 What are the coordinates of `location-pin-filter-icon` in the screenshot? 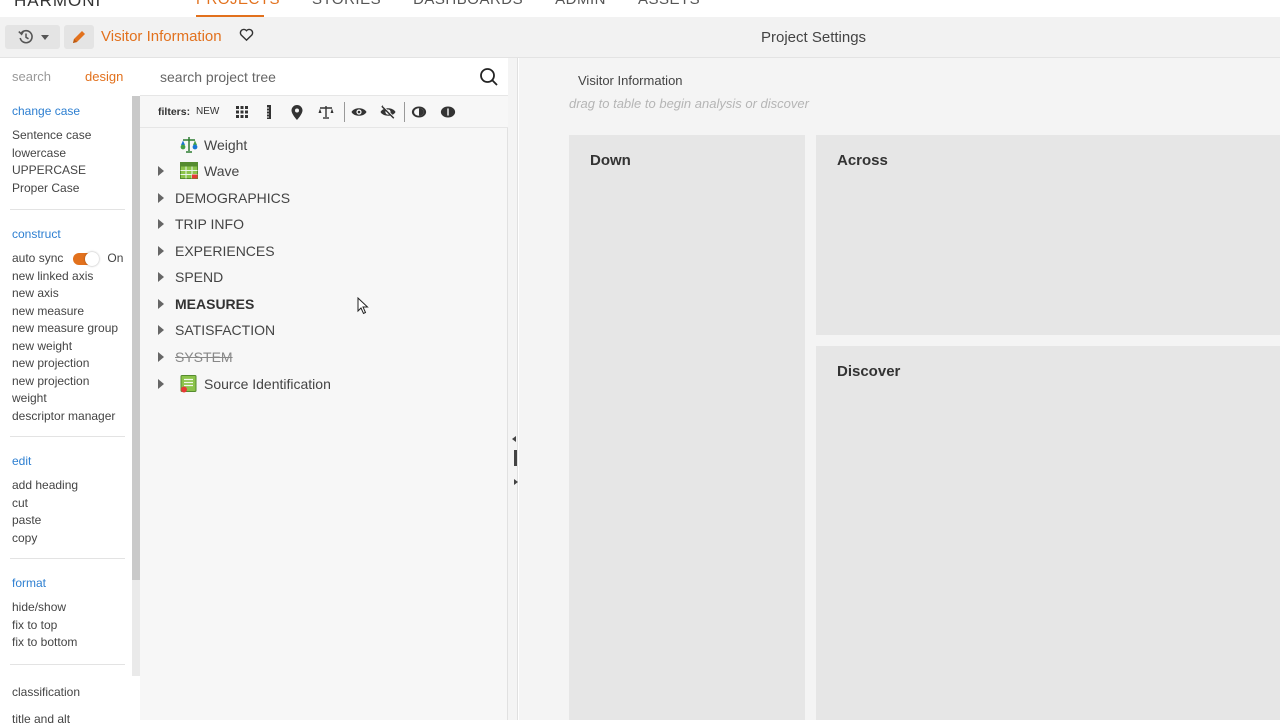 It's located at (297, 112).